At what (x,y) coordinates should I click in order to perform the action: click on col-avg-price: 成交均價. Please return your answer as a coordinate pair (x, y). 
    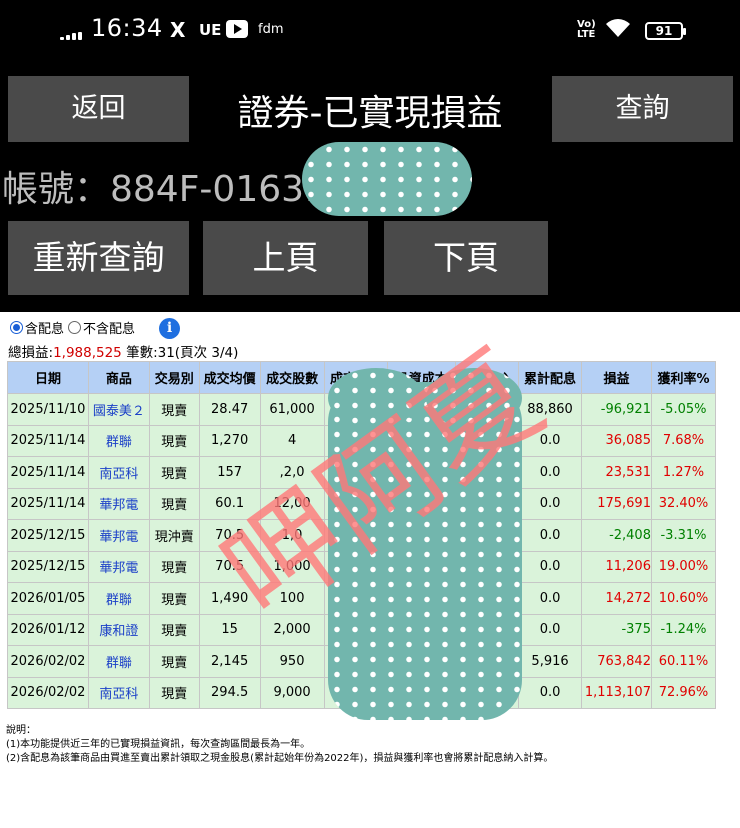
    Looking at the image, I should click on (229, 377).